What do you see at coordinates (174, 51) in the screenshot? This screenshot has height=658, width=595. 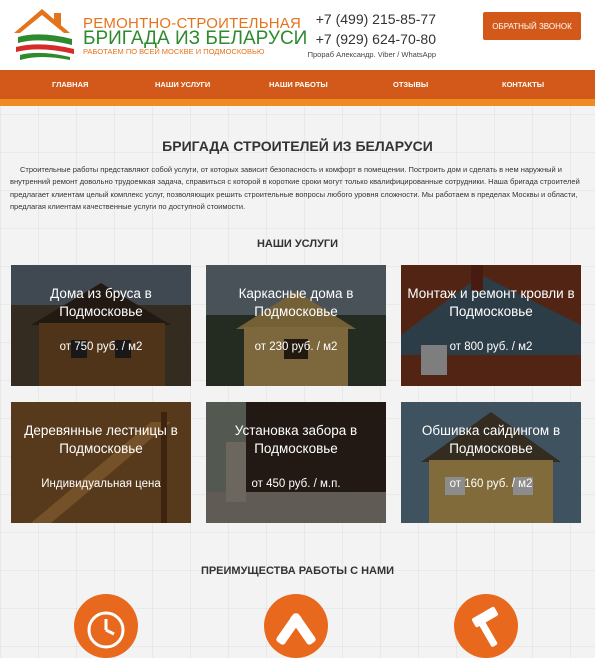 I see `logo-tagline: РАБОТАЕМ ПО ВСЕЙ МОСКВЕ И ПОДМОСКОВЬЮ` at bounding box center [174, 51].